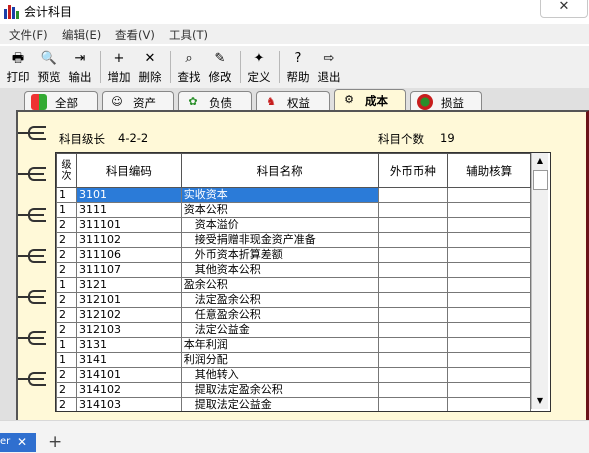  I want to click on code-cell: 314103, so click(128, 404).